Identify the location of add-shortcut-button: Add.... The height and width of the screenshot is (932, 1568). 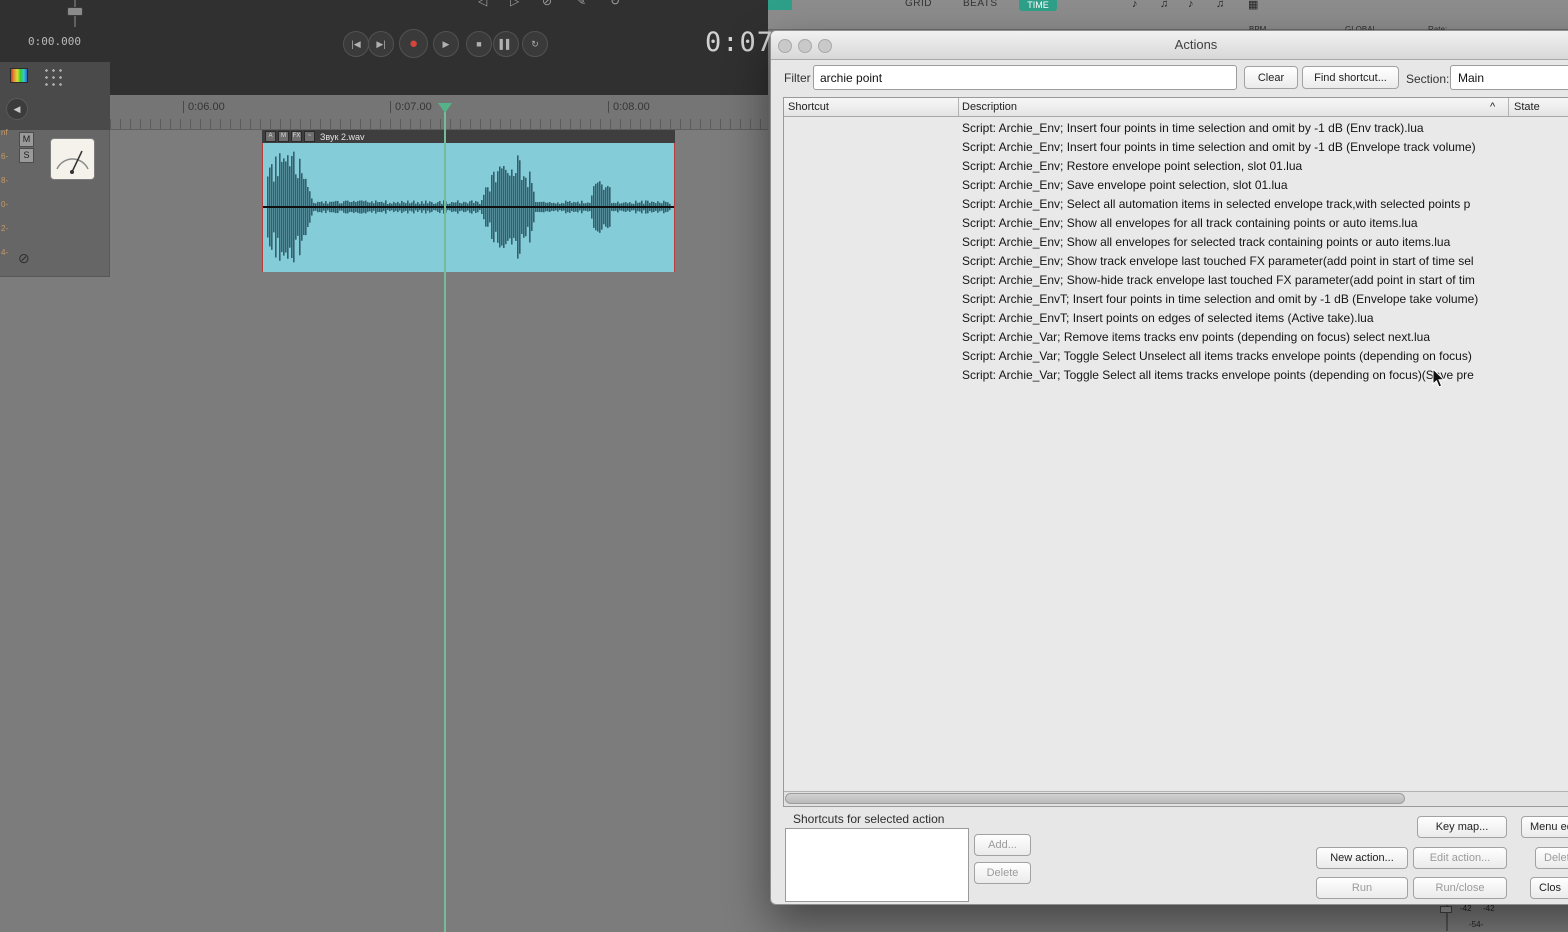
(1002, 845).